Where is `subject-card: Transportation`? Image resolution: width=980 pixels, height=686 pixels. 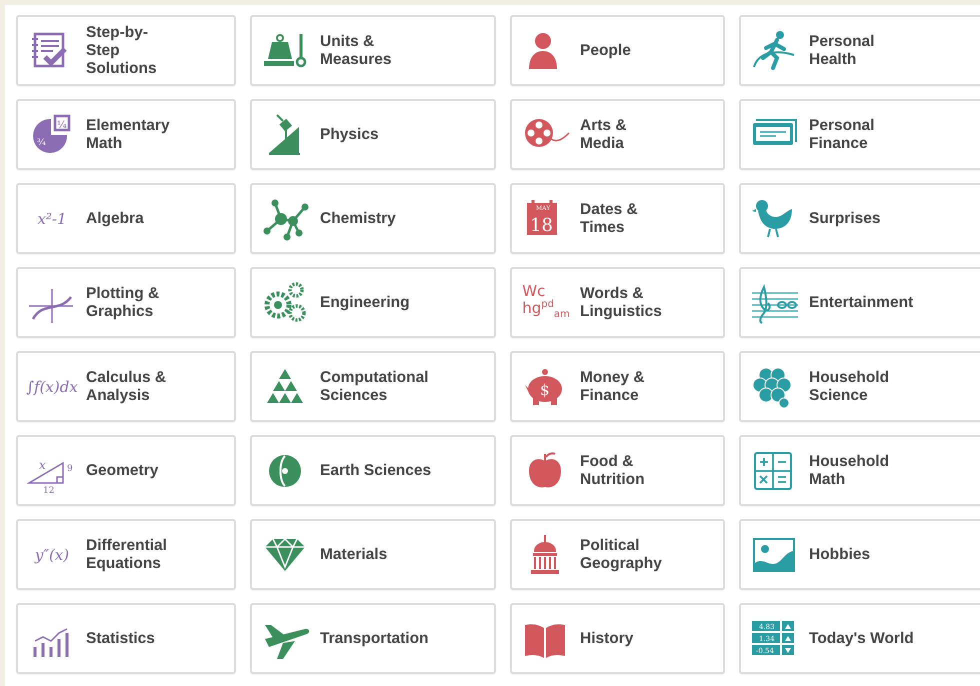 subject-card: Transportation is located at coordinates (373, 638).